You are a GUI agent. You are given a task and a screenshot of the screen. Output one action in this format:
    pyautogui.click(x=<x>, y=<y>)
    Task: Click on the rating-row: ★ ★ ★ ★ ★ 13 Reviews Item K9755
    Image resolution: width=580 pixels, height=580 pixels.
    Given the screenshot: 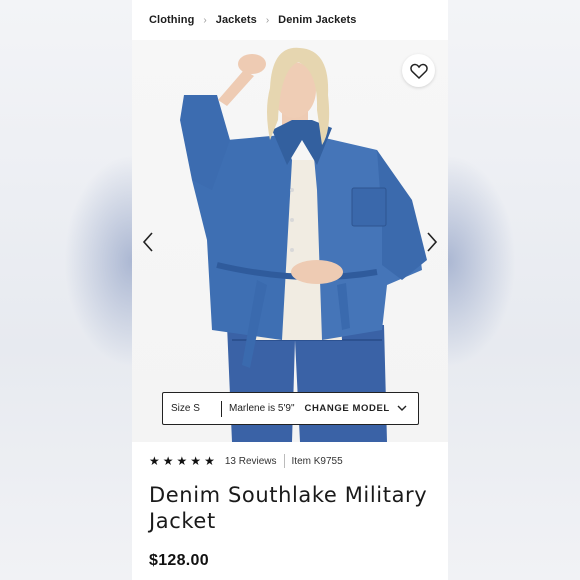 What is the action you would take?
    pyautogui.click(x=298, y=461)
    